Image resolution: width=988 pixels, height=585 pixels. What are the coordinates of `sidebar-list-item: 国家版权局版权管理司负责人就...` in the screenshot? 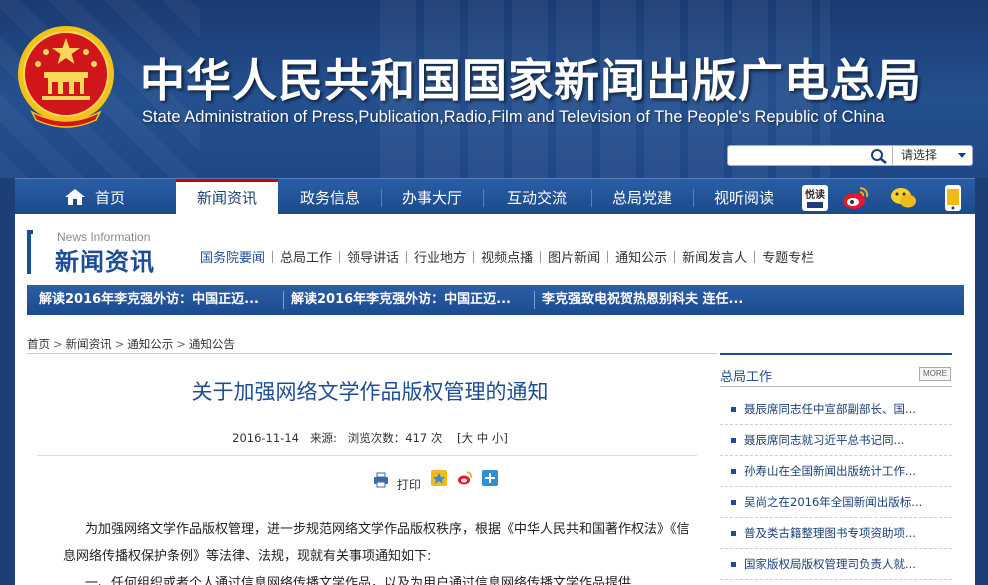 It's located at (836, 564).